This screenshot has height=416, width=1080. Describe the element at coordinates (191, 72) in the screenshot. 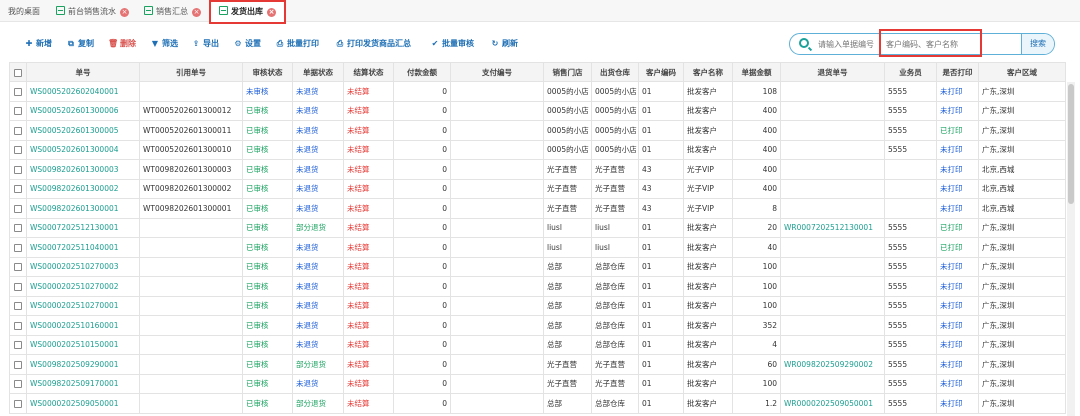

I see `column-header: 引用单号` at that location.